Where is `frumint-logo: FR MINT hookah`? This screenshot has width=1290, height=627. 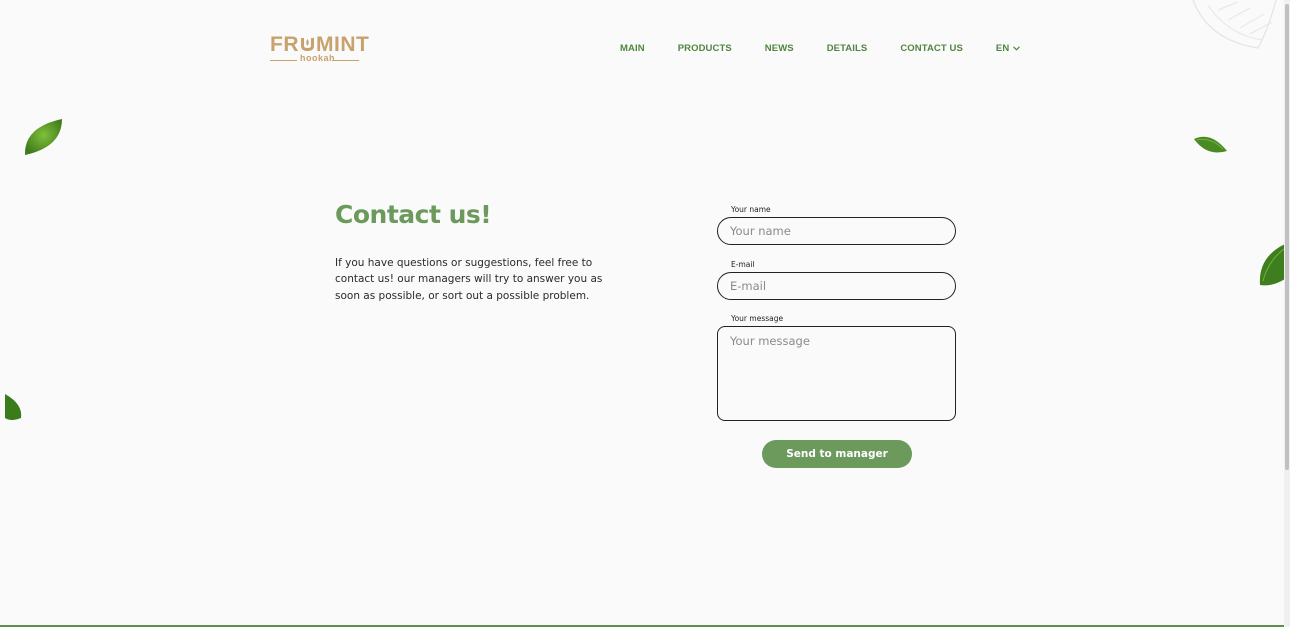 frumint-logo: FR MINT hookah is located at coordinates (319, 49).